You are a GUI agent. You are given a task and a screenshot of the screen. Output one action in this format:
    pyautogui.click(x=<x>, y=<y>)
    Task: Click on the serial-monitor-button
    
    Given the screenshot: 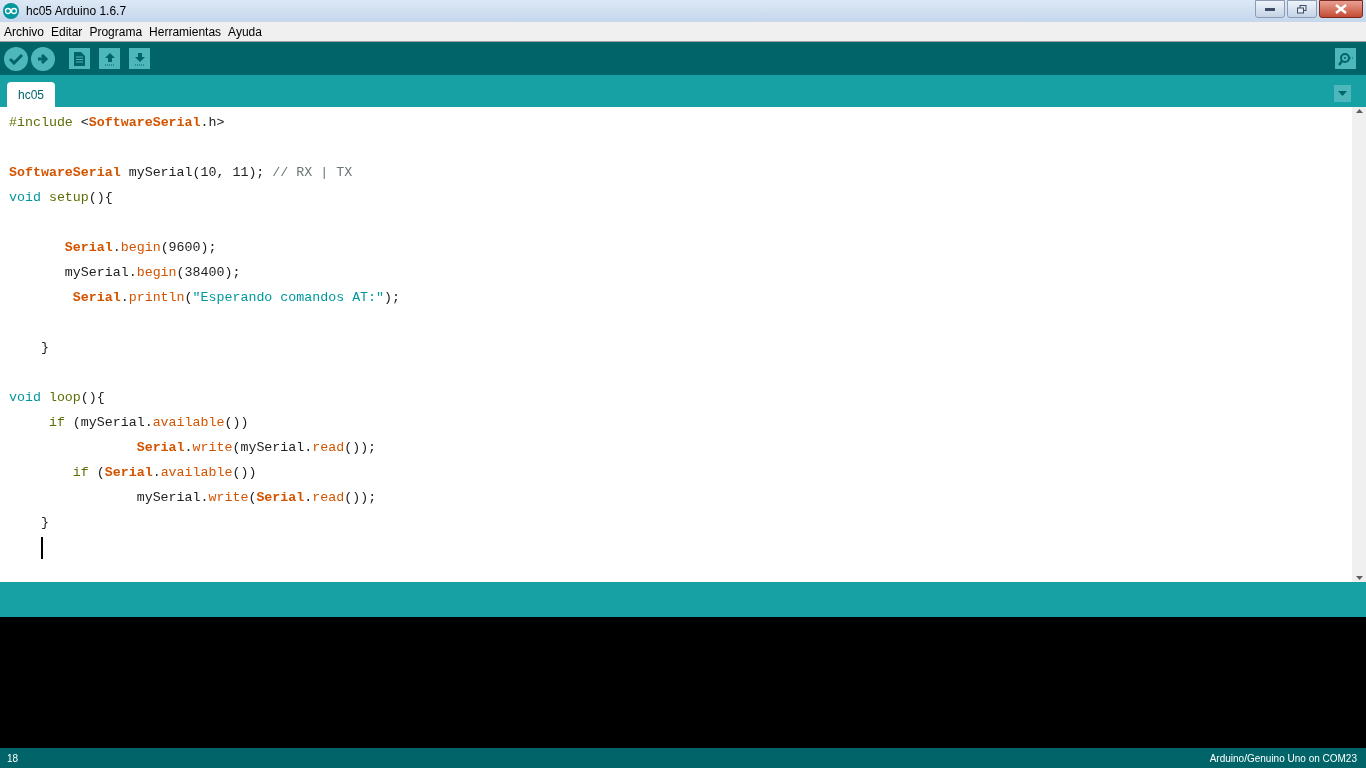 What is the action you would take?
    pyautogui.click(x=1345, y=58)
    